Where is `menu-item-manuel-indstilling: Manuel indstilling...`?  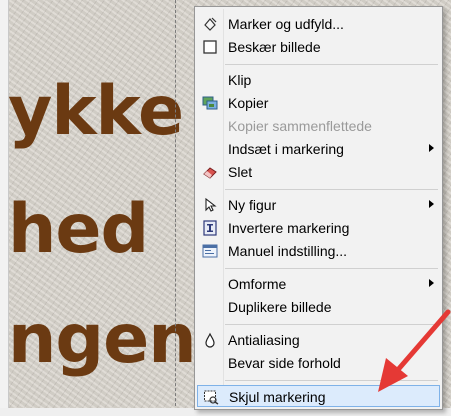
menu-item-manuel-indstilling: Manuel indstilling... is located at coordinates (318, 251).